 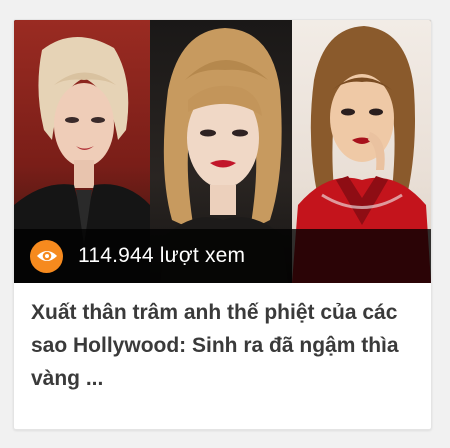 What do you see at coordinates (46, 256) in the screenshot?
I see `eye-icon` at bounding box center [46, 256].